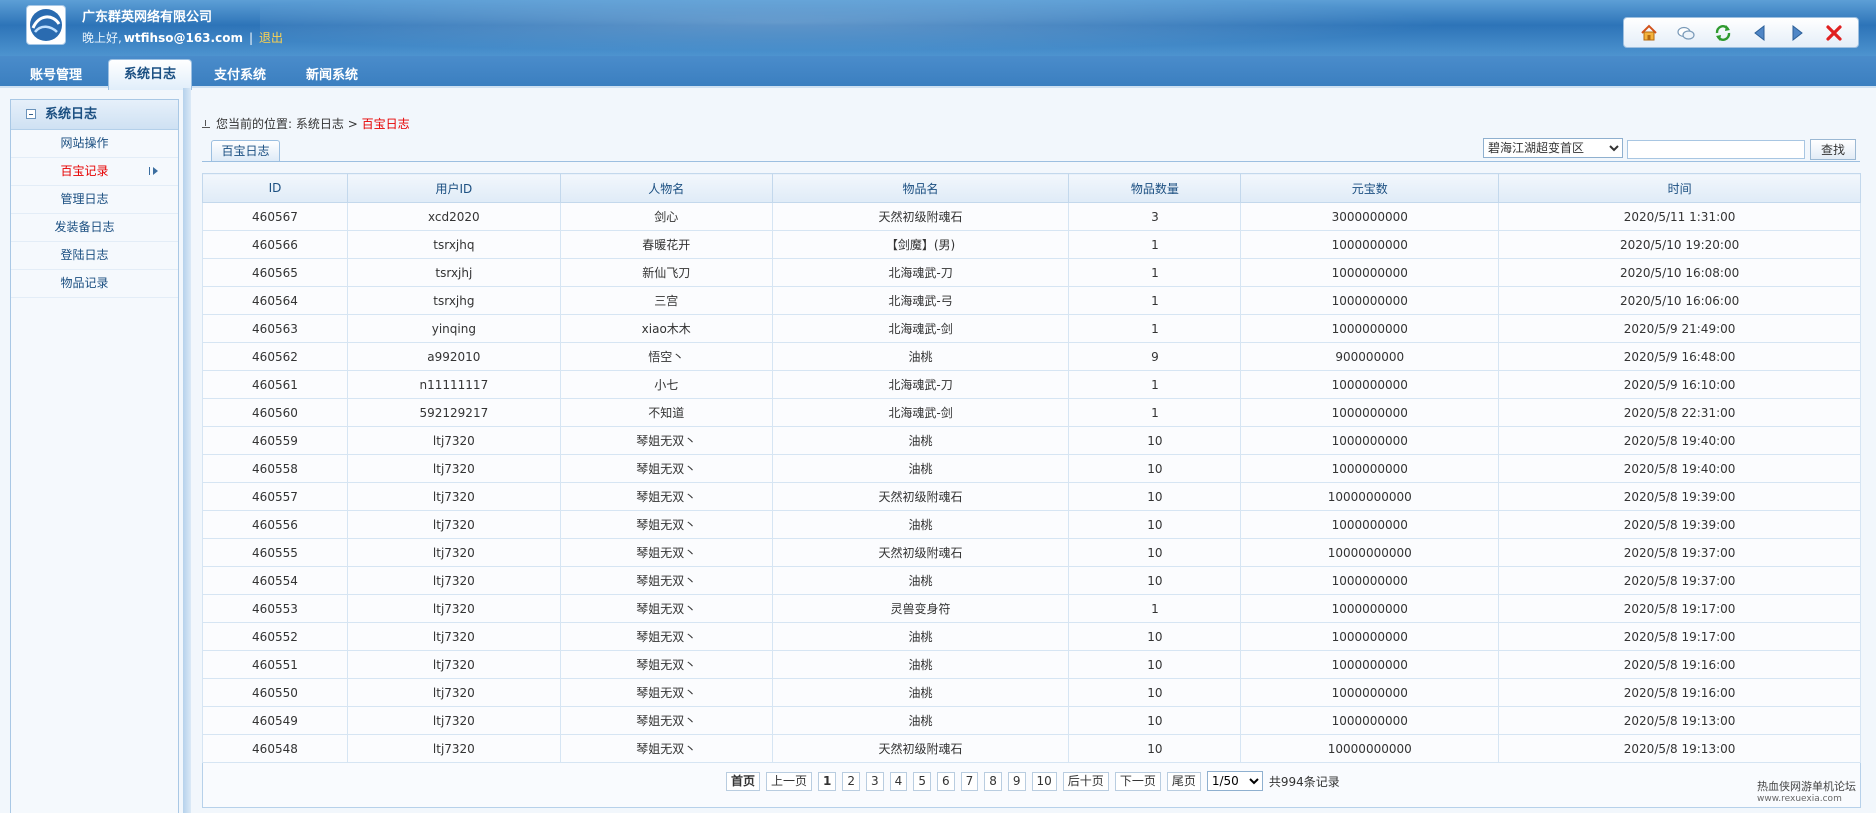  I want to click on page-select: 1/50, so click(1234, 781).